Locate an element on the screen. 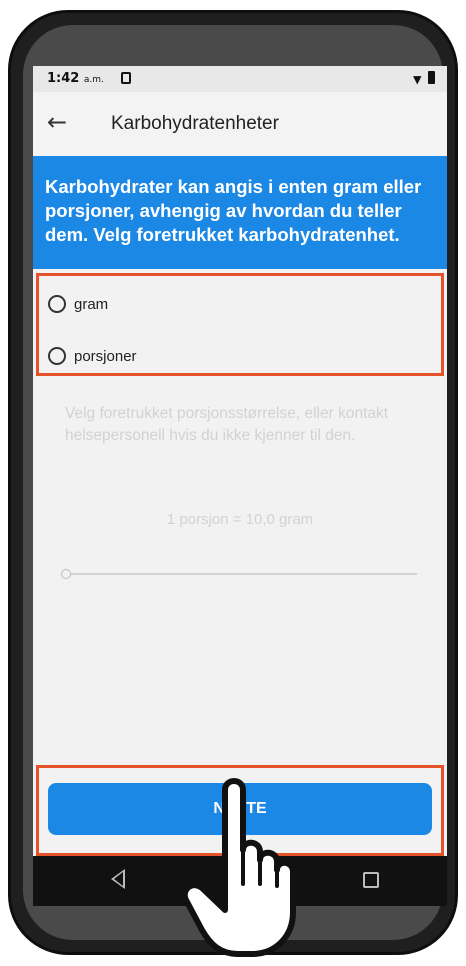 This screenshot has height=966, width=466. portion-value-text: 1 porsjon = 10,0 gram is located at coordinates (240, 519).